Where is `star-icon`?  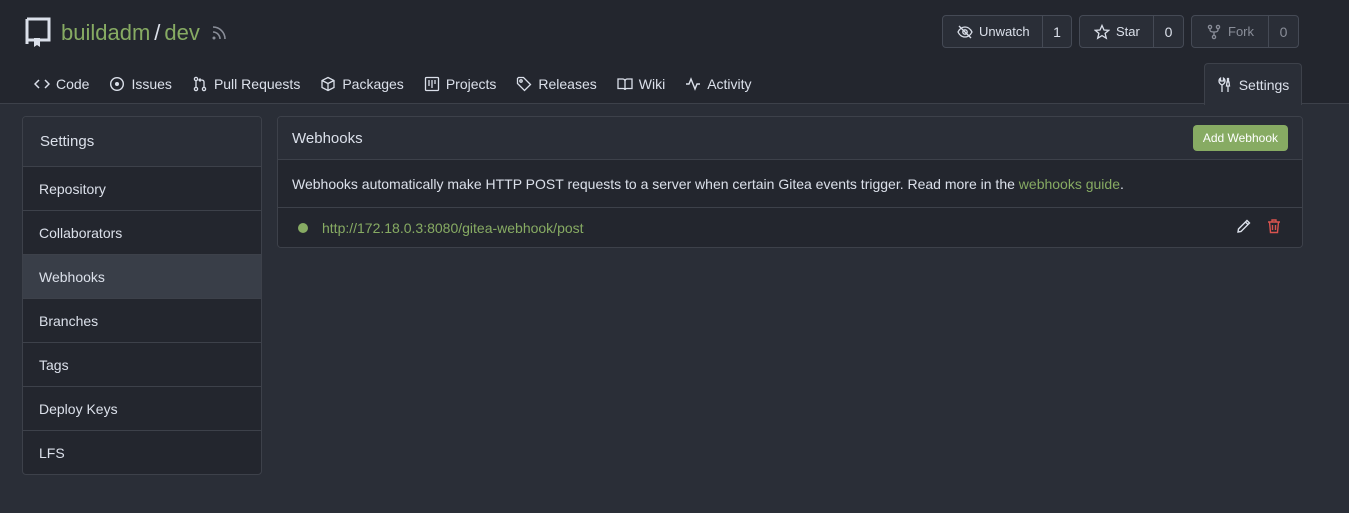 star-icon is located at coordinates (1102, 31).